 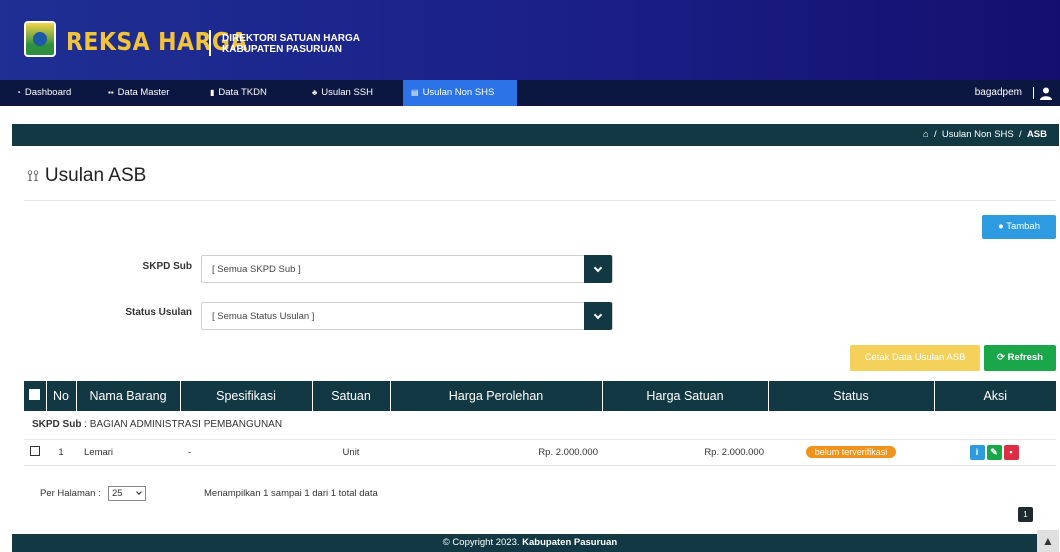 What do you see at coordinates (977, 452) in the screenshot?
I see `info-icon: i` at bounding box center [977, 452].